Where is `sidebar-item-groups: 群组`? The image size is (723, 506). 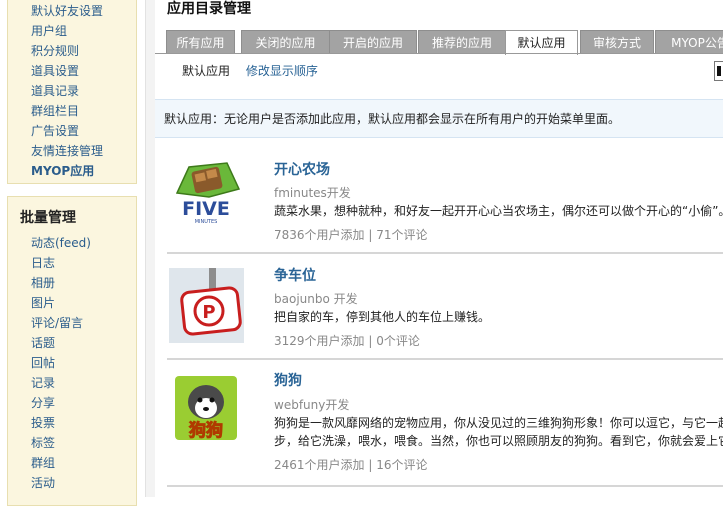
sidebar-item-groups: 群组 is located at coordinates (83, 463).